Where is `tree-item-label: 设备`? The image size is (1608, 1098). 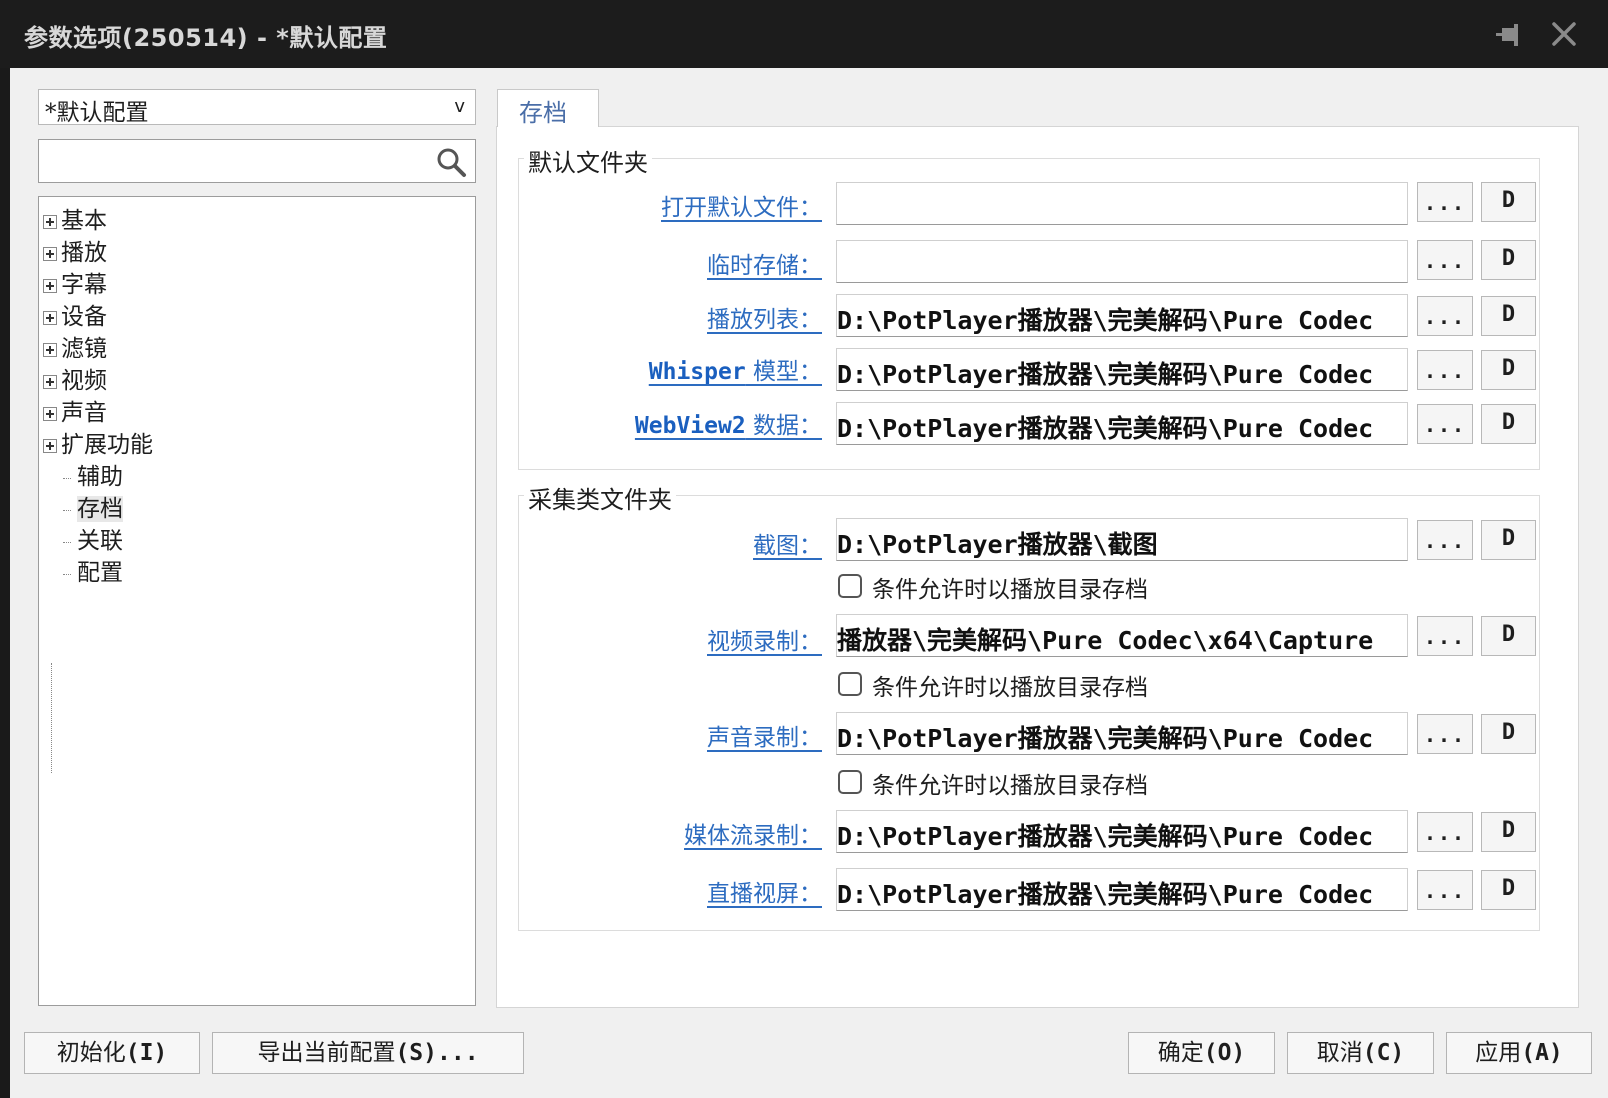 tree-item-label: 设备 is located at coordinates (84, 317).